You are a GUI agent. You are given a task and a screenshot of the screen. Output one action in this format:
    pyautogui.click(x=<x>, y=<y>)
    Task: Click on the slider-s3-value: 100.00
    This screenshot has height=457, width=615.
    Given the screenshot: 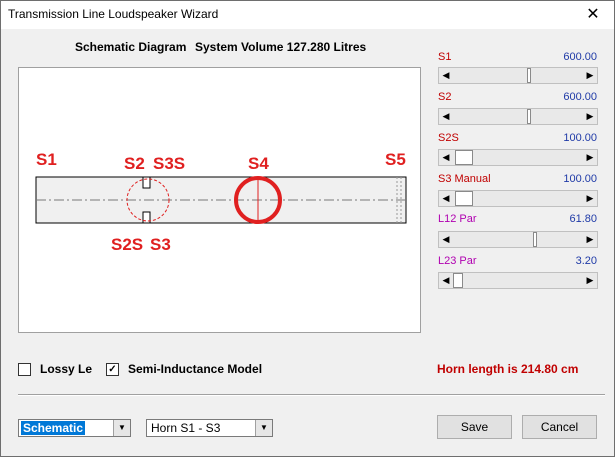 What is the action you would take?
    pyautogui.click(x=580, y=179)
    